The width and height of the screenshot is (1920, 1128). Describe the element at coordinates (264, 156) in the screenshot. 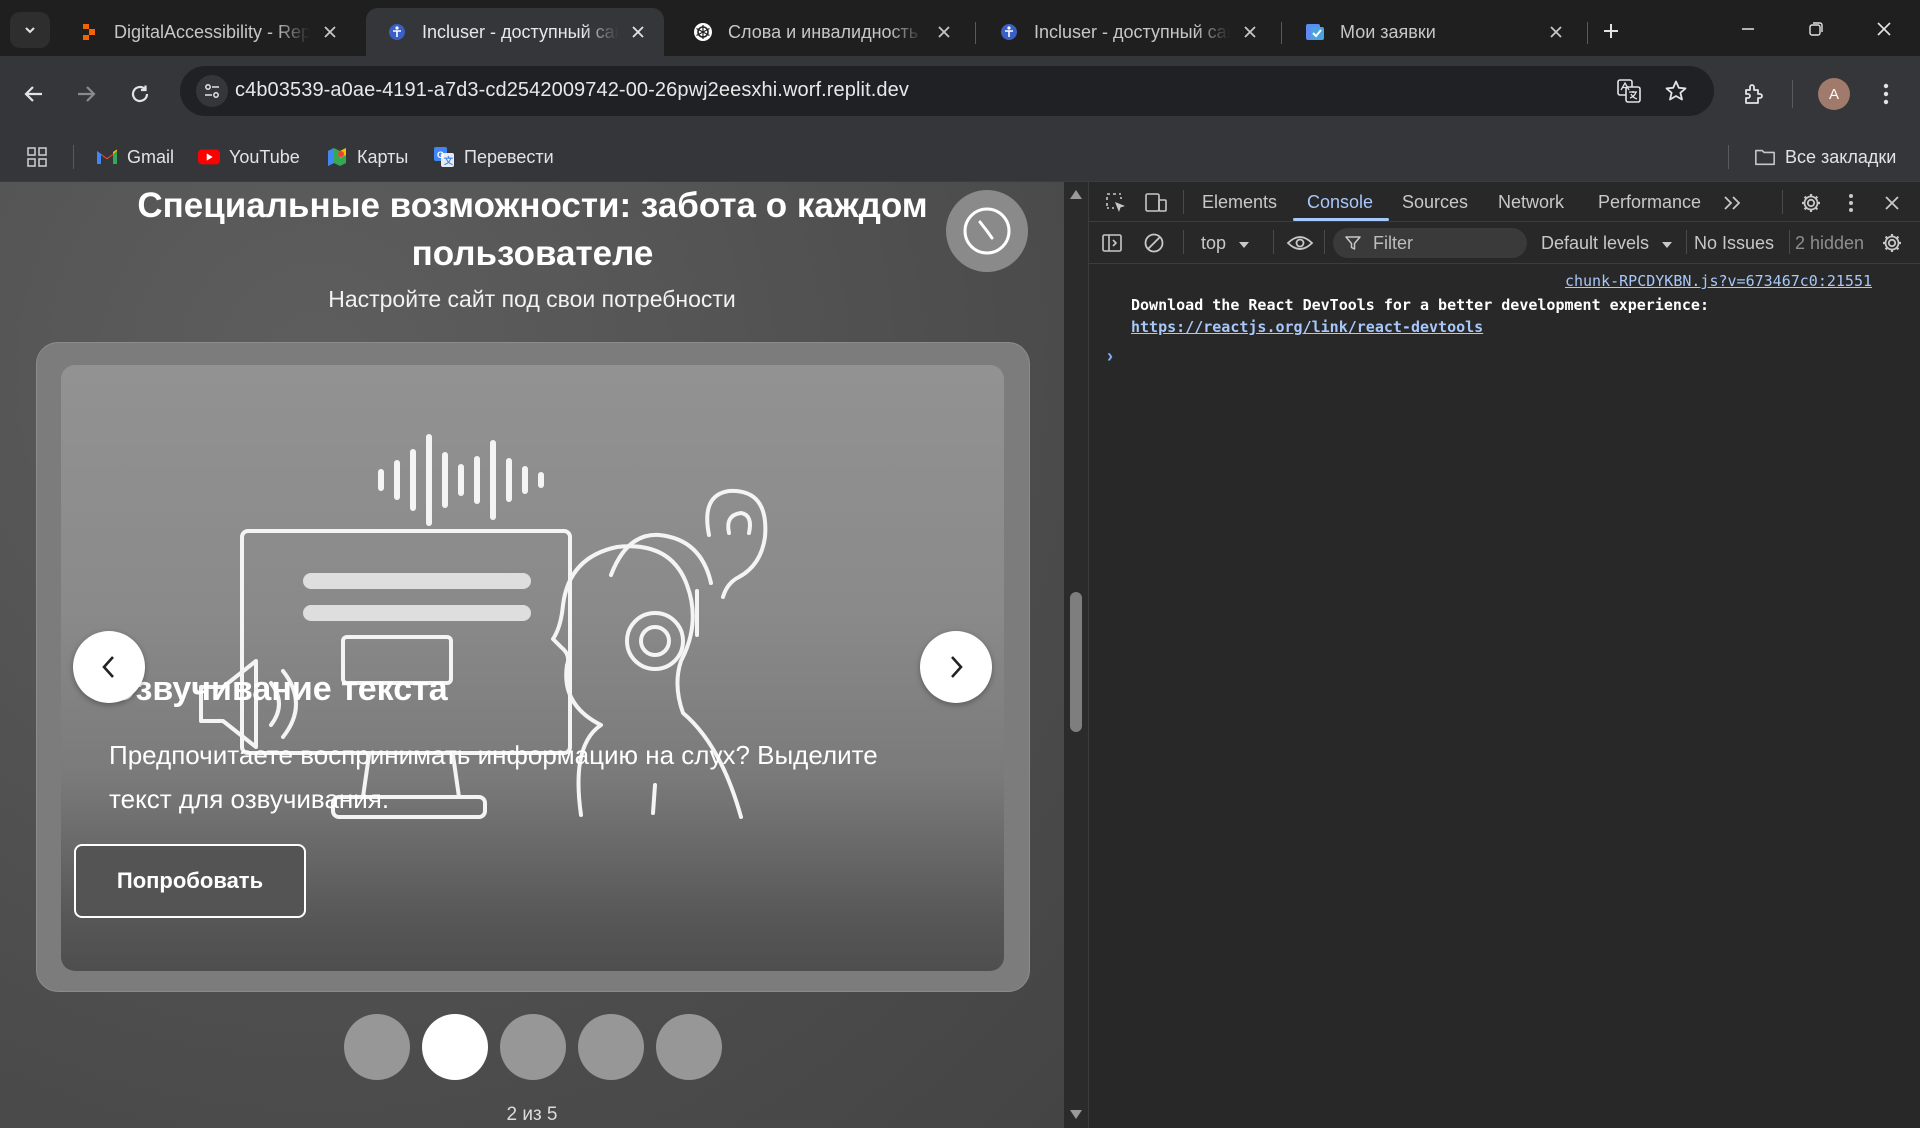

I see `bookmark-label: YouTube` at that location.